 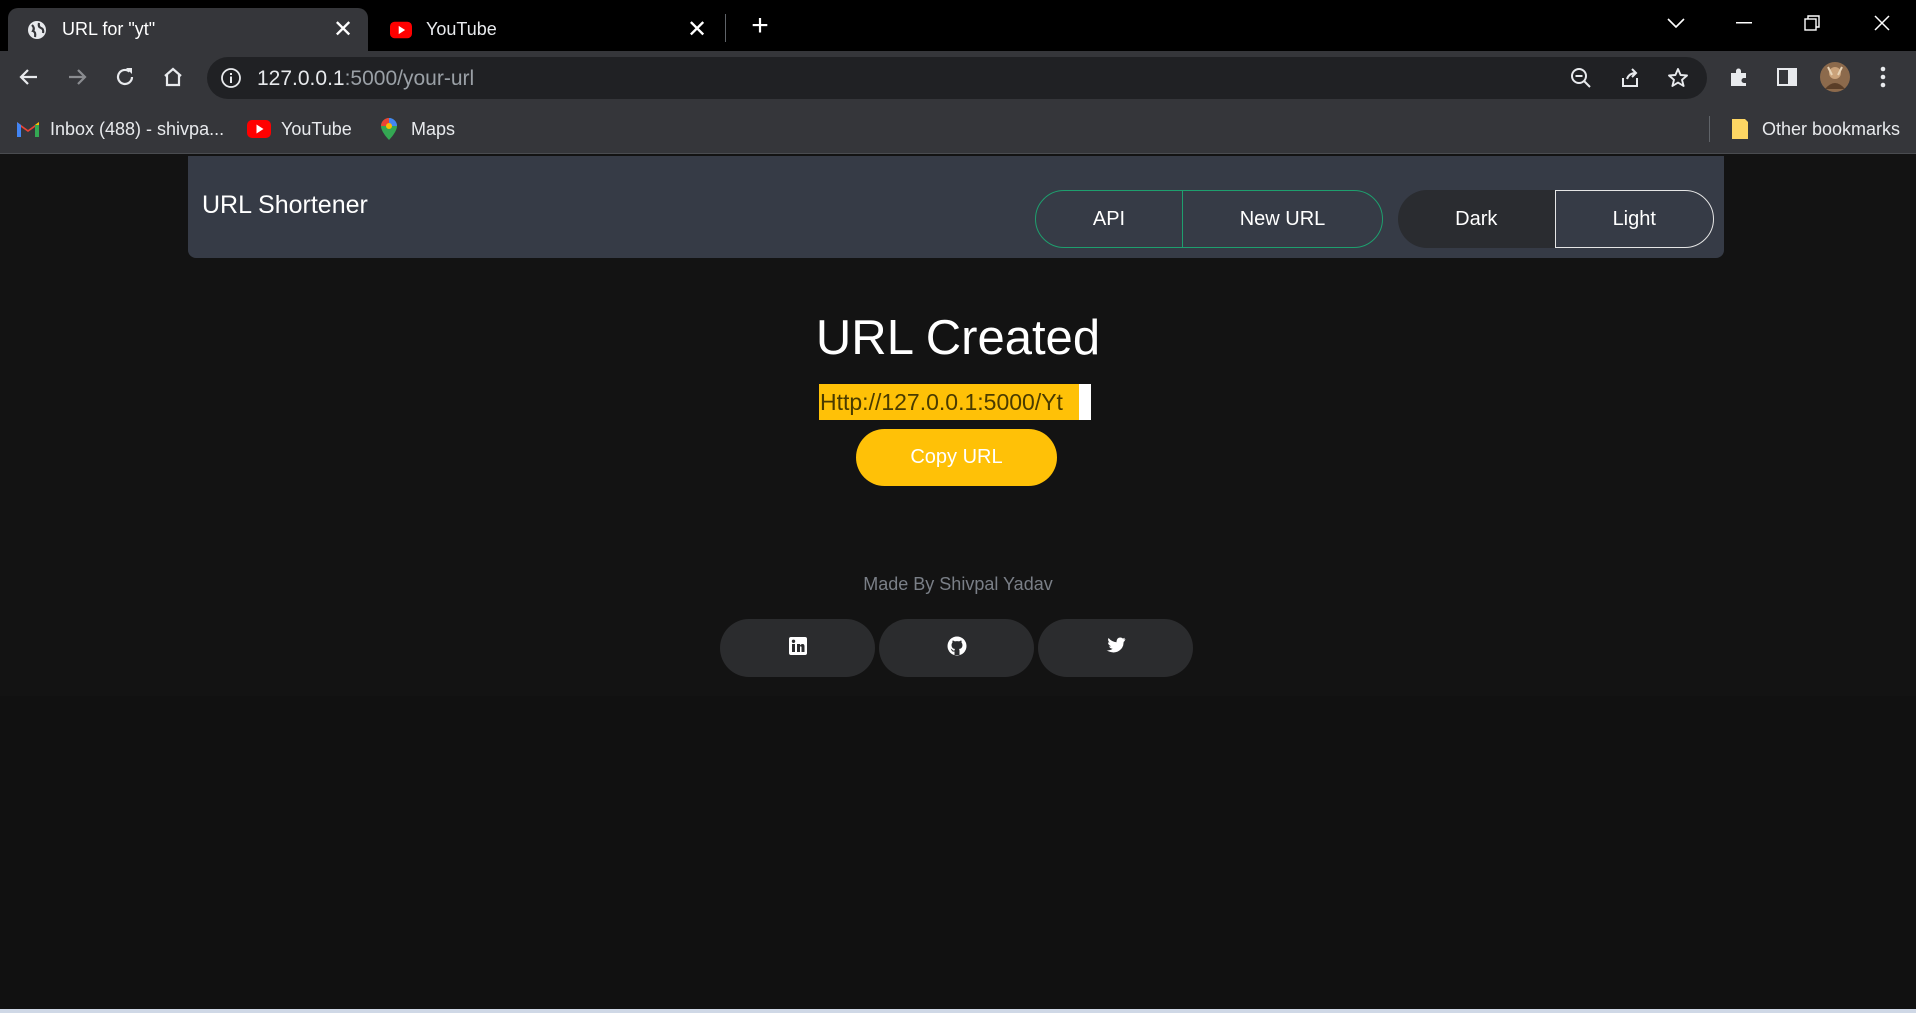 I want to click on bookmark-label: Maps, so click(x=433, y=128).